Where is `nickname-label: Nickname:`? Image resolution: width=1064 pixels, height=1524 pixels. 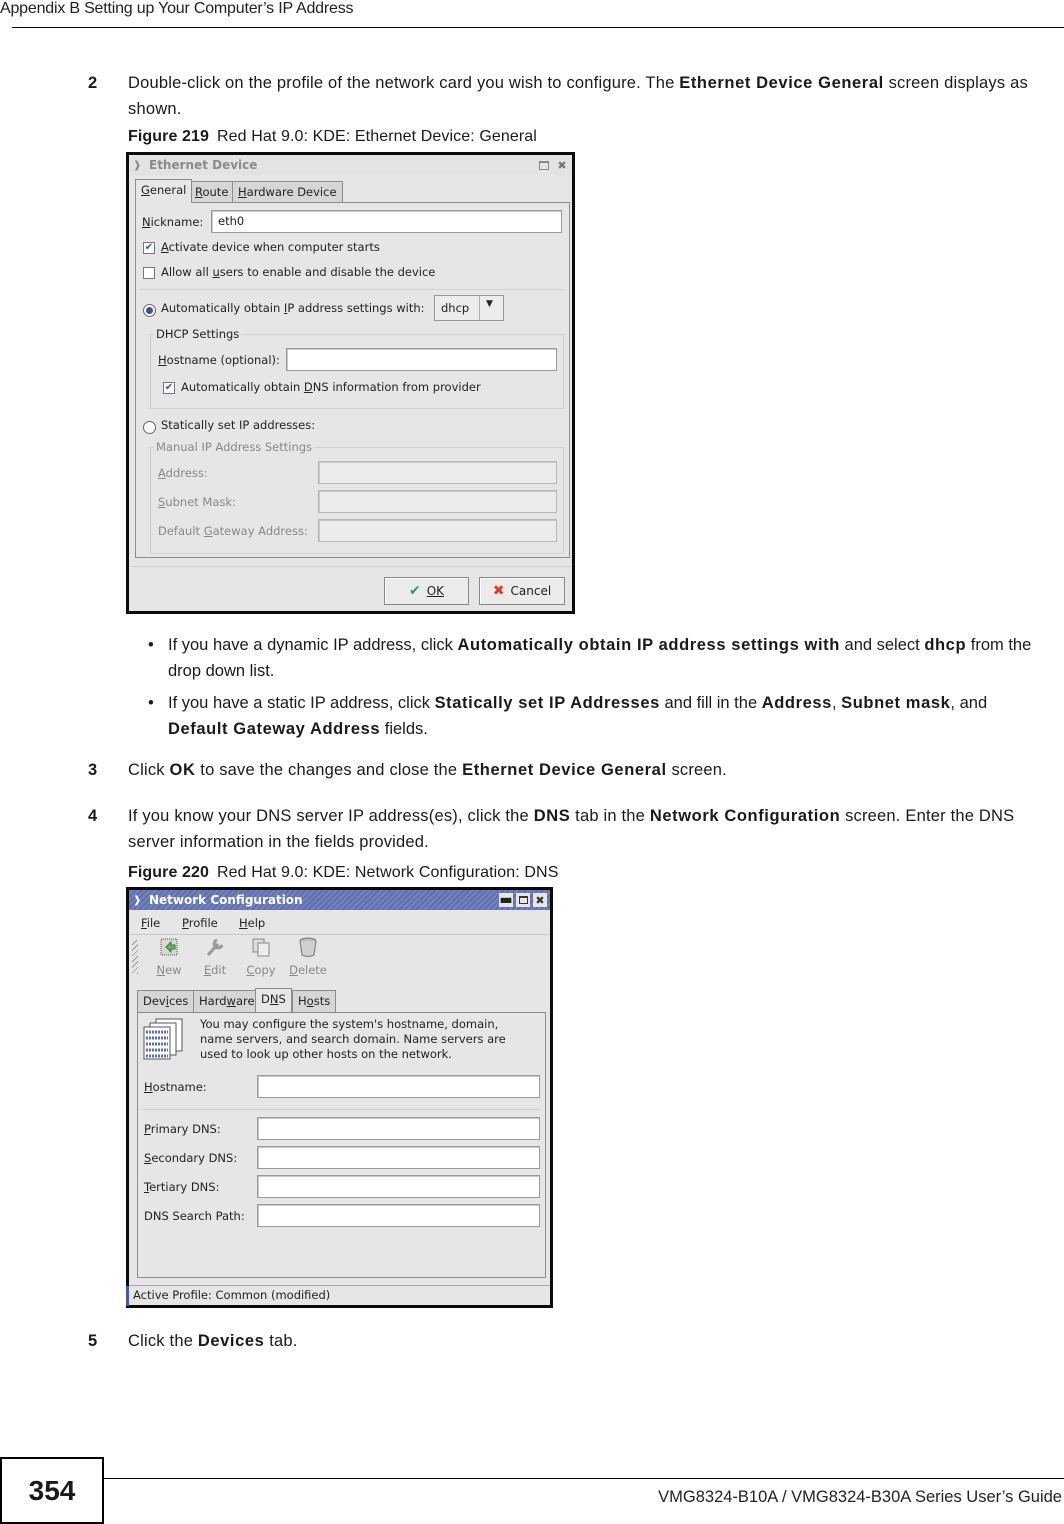
nickname-label: Nickname: is located at coordinates (173, 222).